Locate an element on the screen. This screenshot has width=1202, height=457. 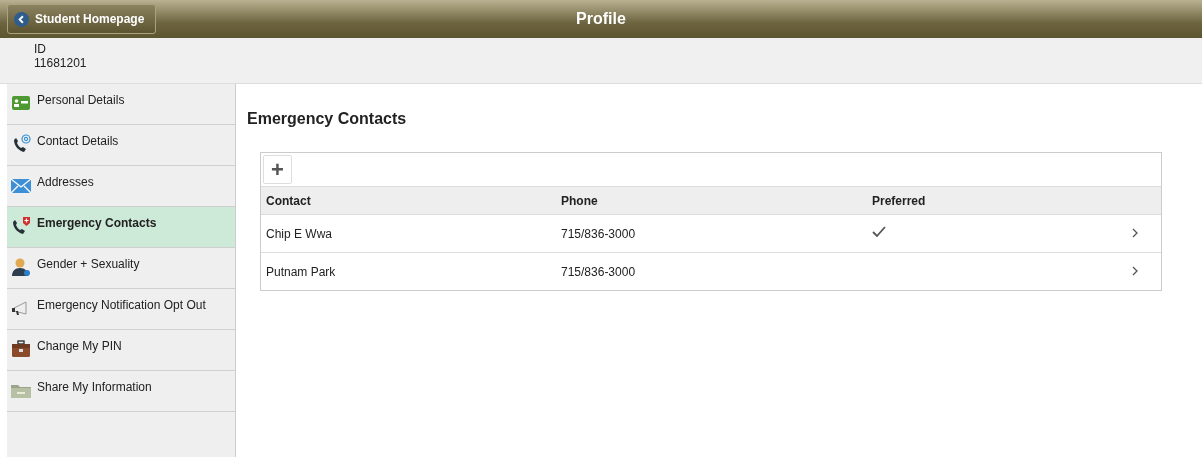
sidebar-item: Emergency Notification Opt Out is located at coordinates (121, 309).